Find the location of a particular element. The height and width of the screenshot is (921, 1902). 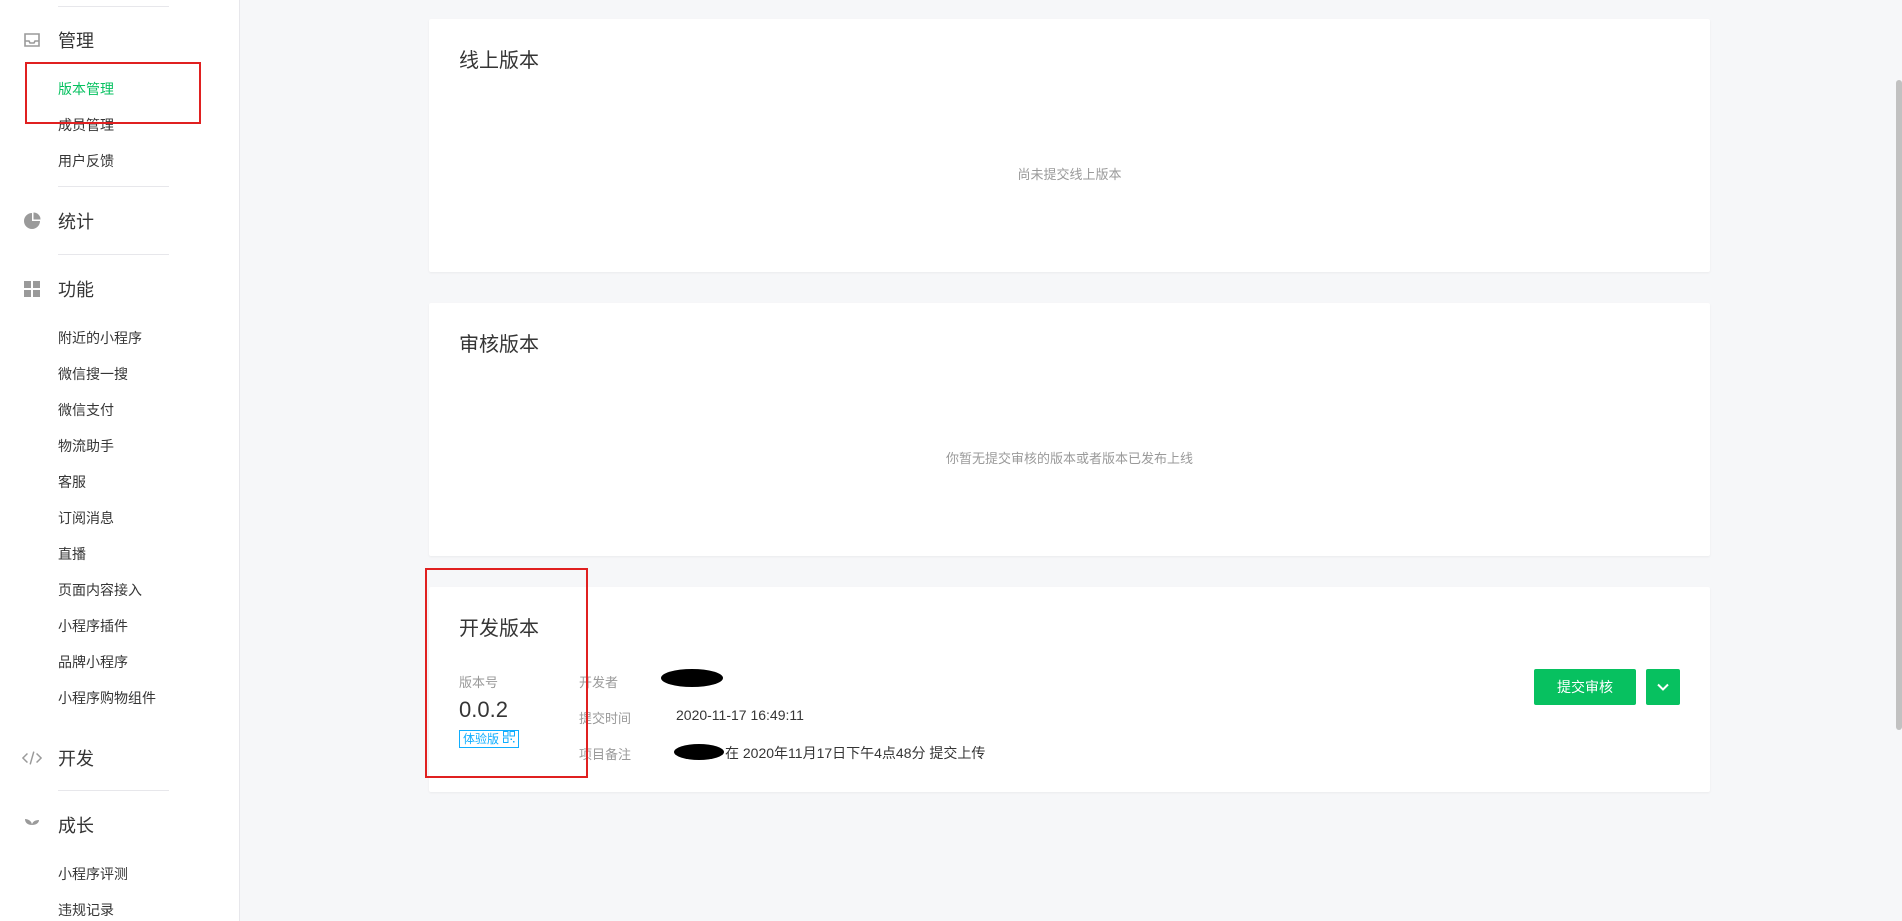

empty-state-text: 你暂无提交审核的版本或者版本已发布上线 is located at coordinates (1069, 458).